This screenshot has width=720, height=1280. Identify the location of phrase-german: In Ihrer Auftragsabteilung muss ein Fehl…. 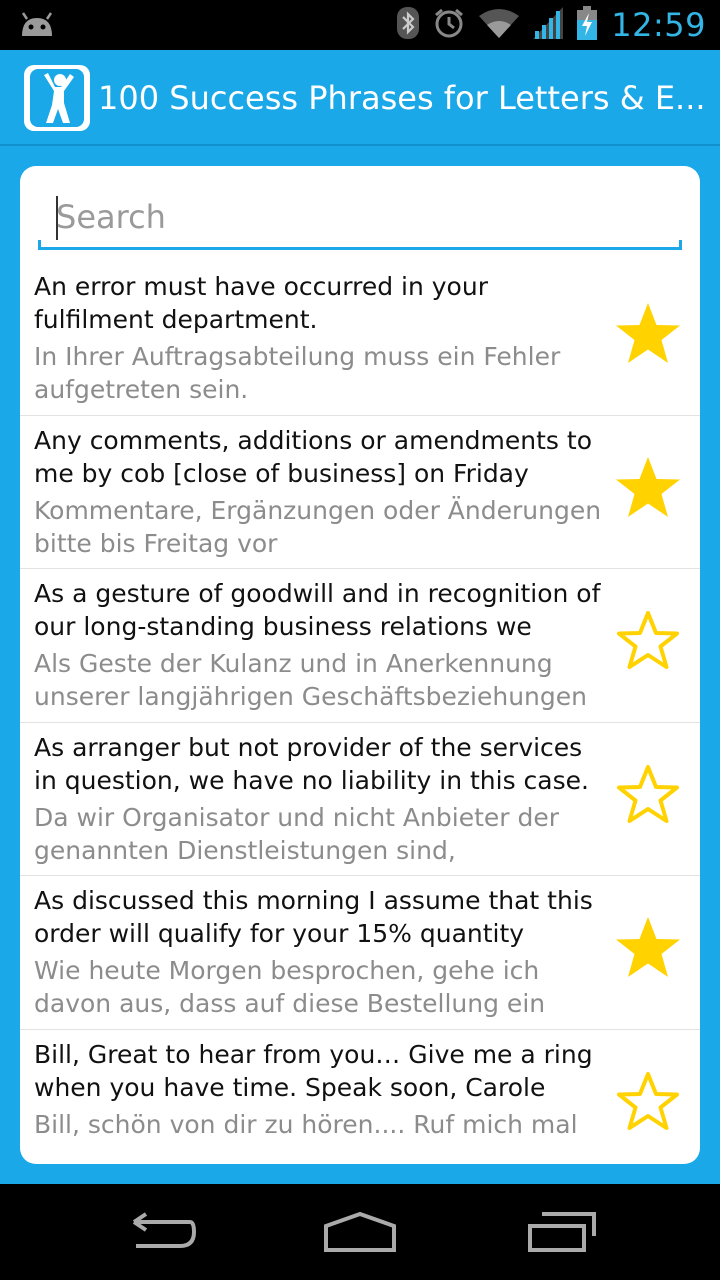
(297, 373).